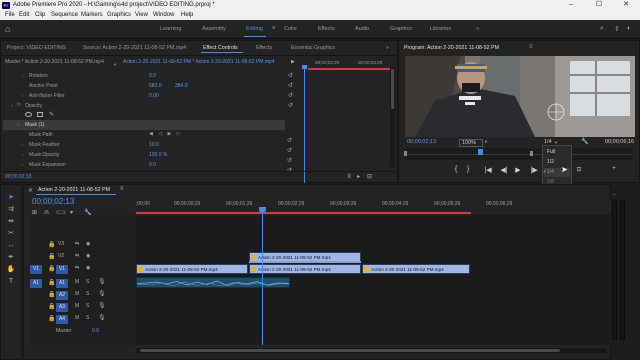 Image resolution: width=640 pixels, height=360 pixels. Describe the element at coordinates (290, 29) in the screenshot. I see `workspace-color: Color` at that location.